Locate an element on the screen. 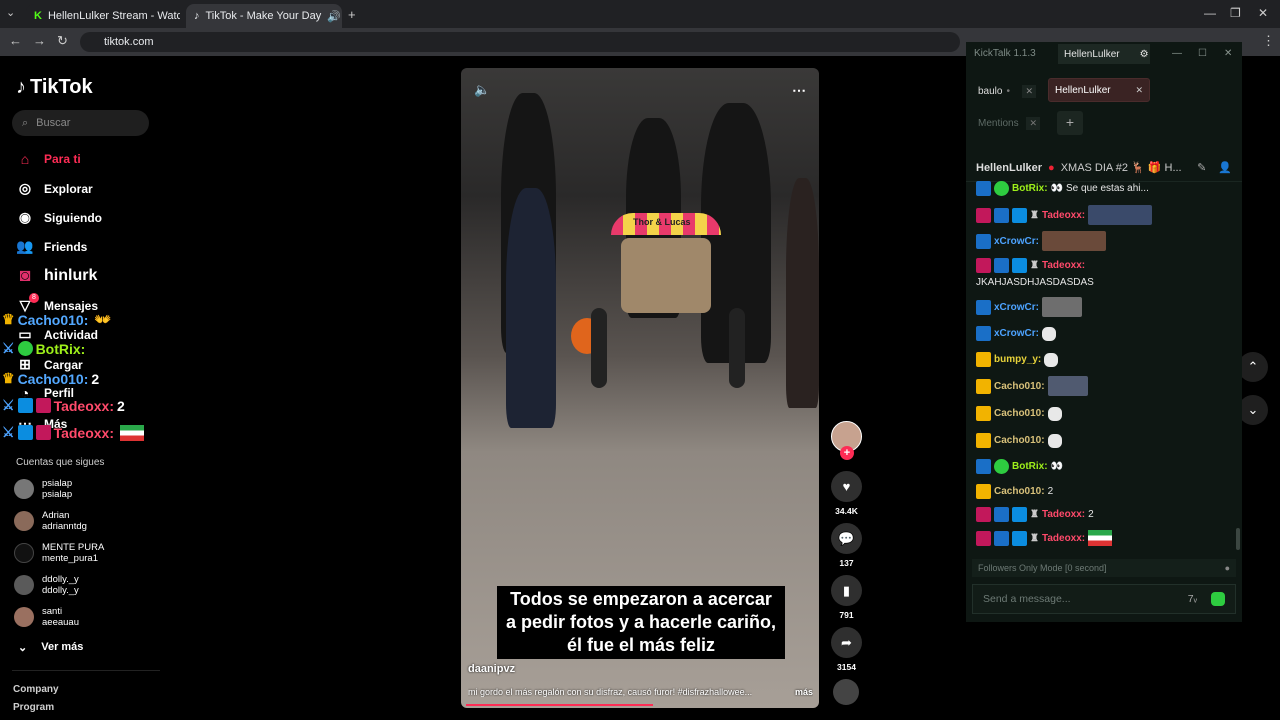 This screenshot has height=720, width=1280. channel-tab-baulo: baulo • ✕ is located at coordinates (1007, 91).